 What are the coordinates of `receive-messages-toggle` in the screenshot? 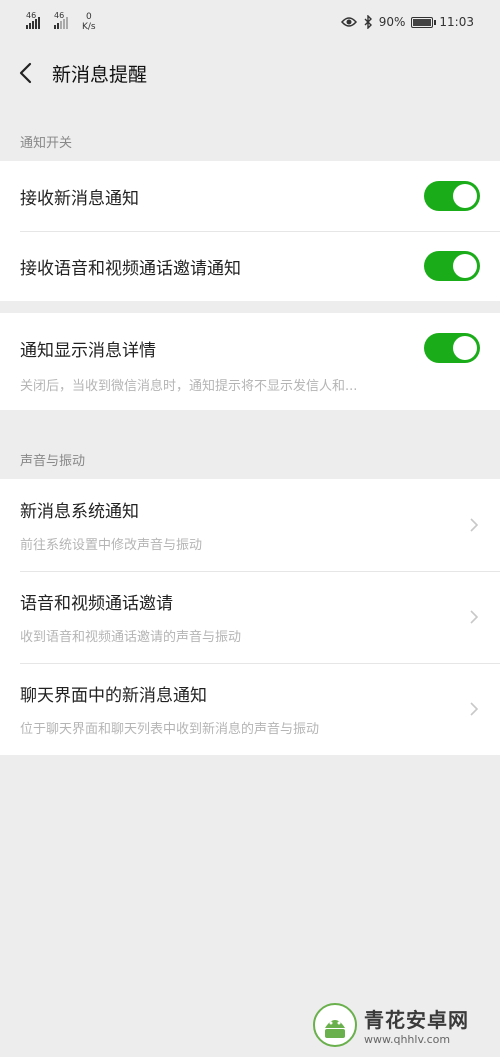 It's located at (452, 196).